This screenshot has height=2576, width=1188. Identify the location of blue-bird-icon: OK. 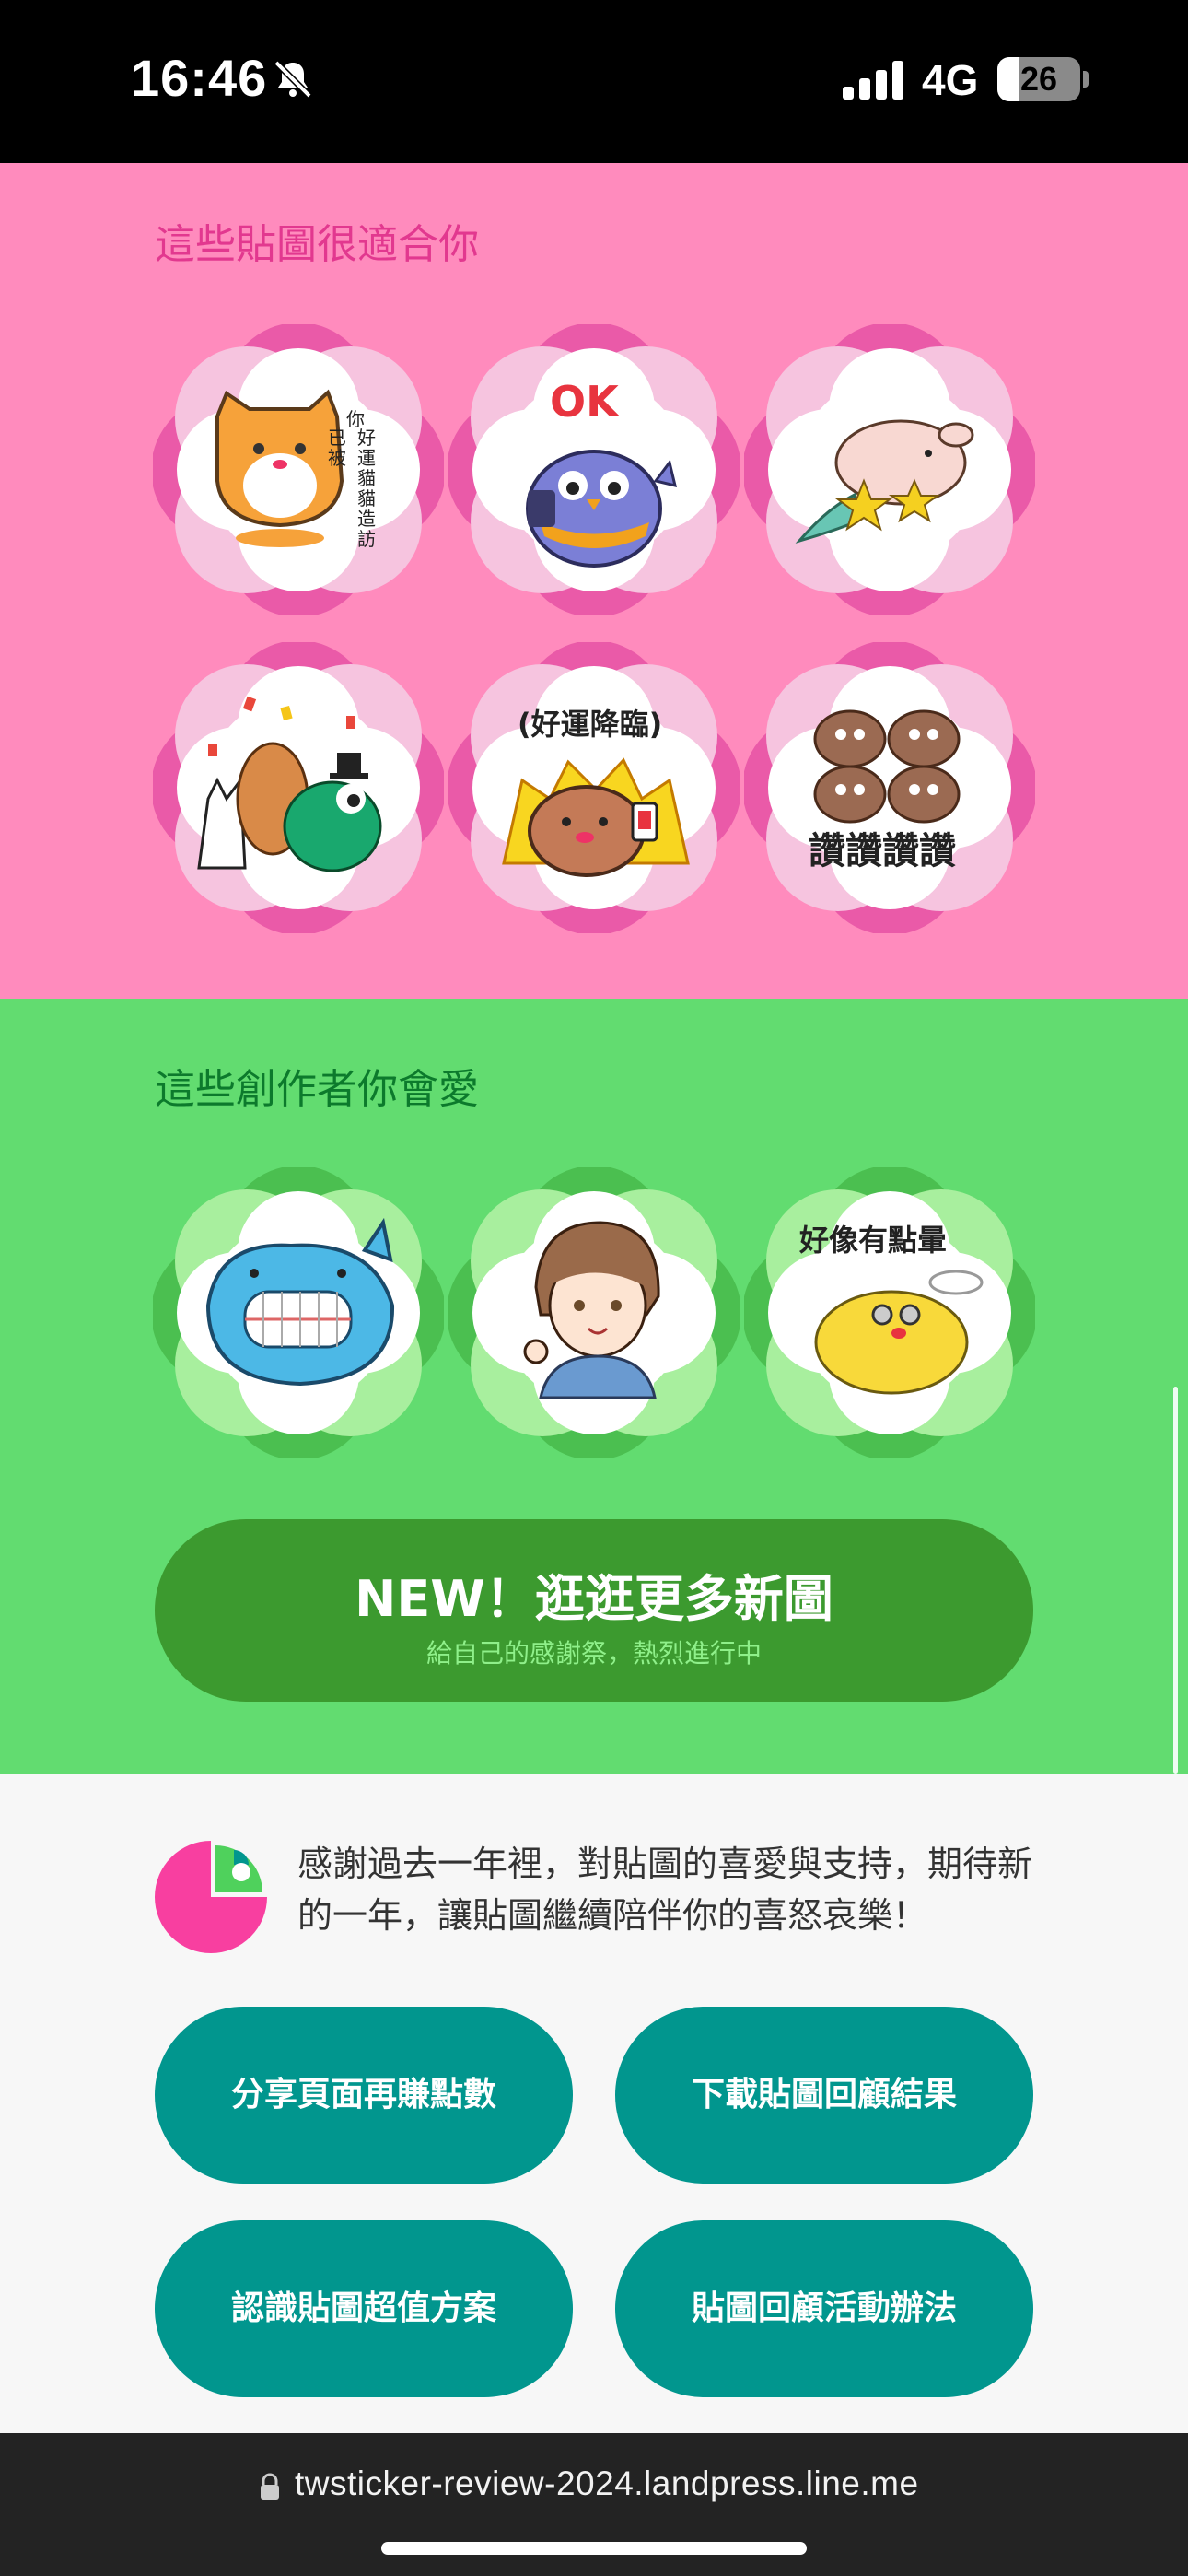
(602, 473).